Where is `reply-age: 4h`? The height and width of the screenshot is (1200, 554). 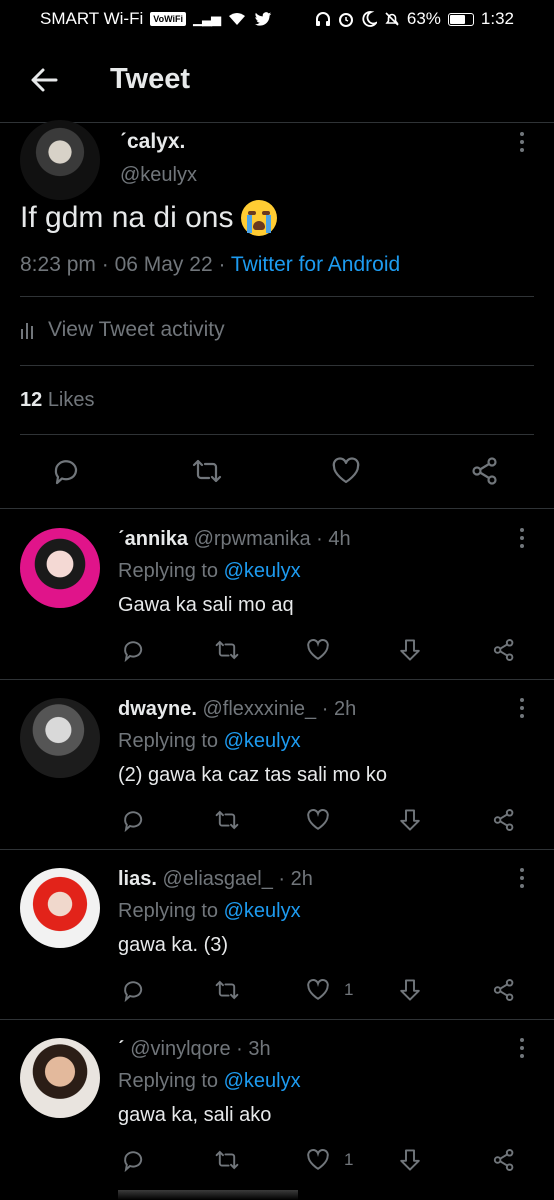 reply-age: 4h is located at coordinates (339, 539).